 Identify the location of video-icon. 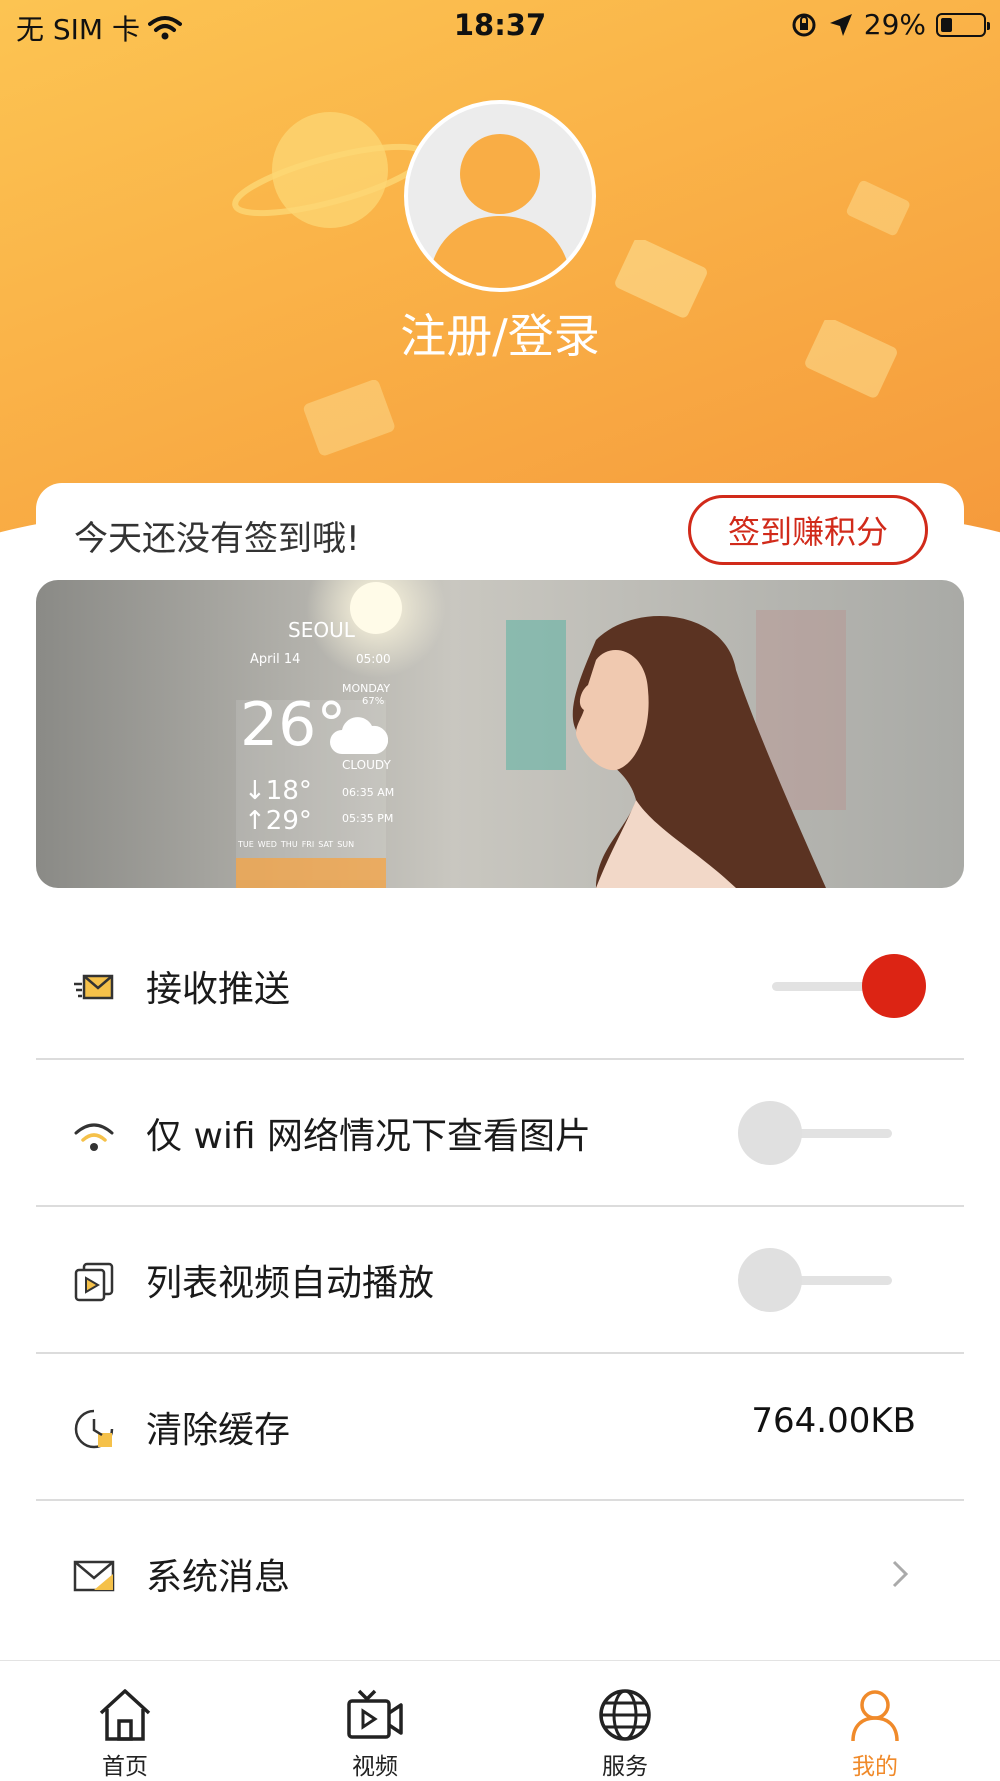
(375, 1714).